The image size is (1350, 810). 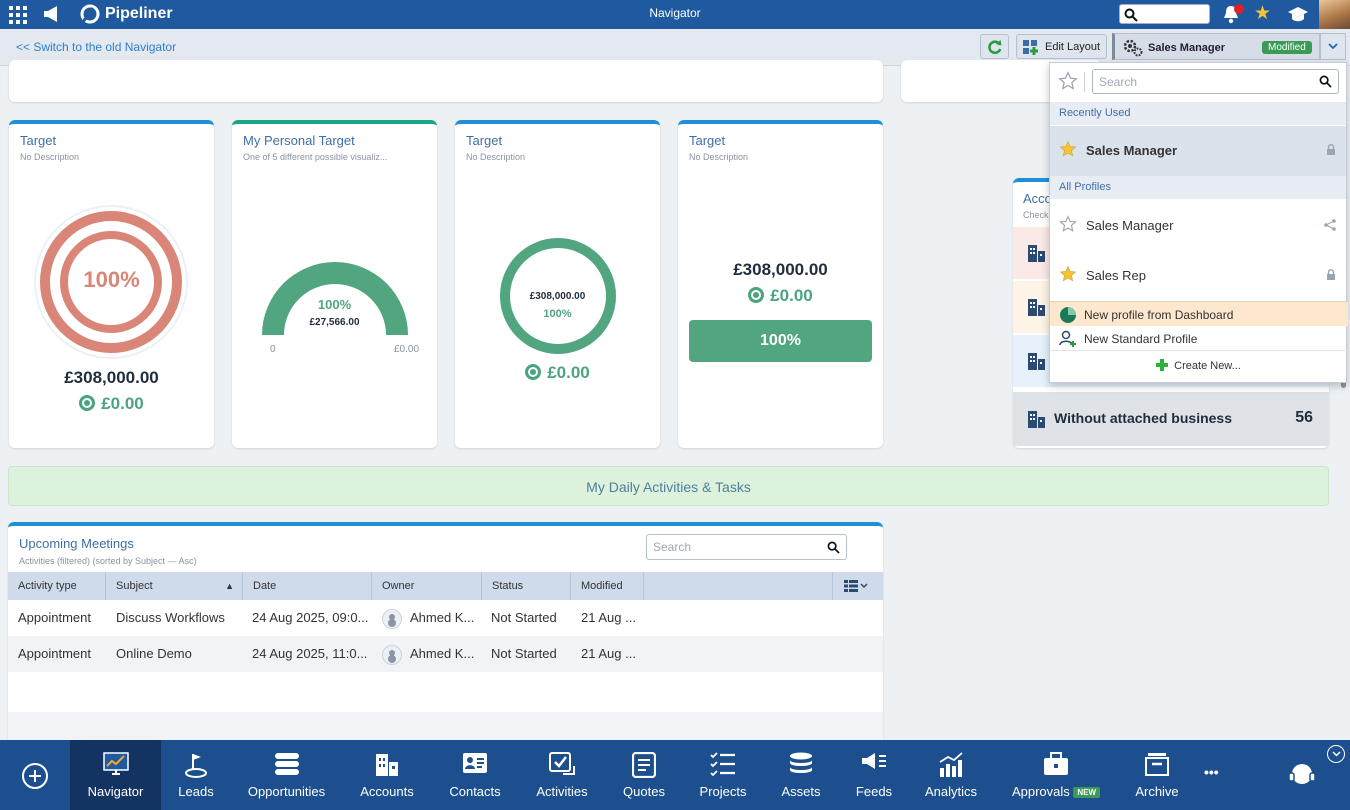 I want to click on card-description: No Description, so click(x=496, y=157).